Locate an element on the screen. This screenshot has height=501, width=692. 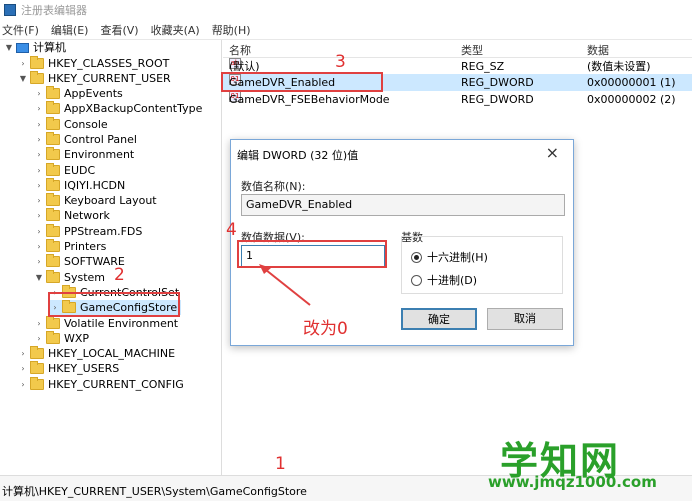
tree-item: › HKEY_USERS is located at coordinates (68, 368).